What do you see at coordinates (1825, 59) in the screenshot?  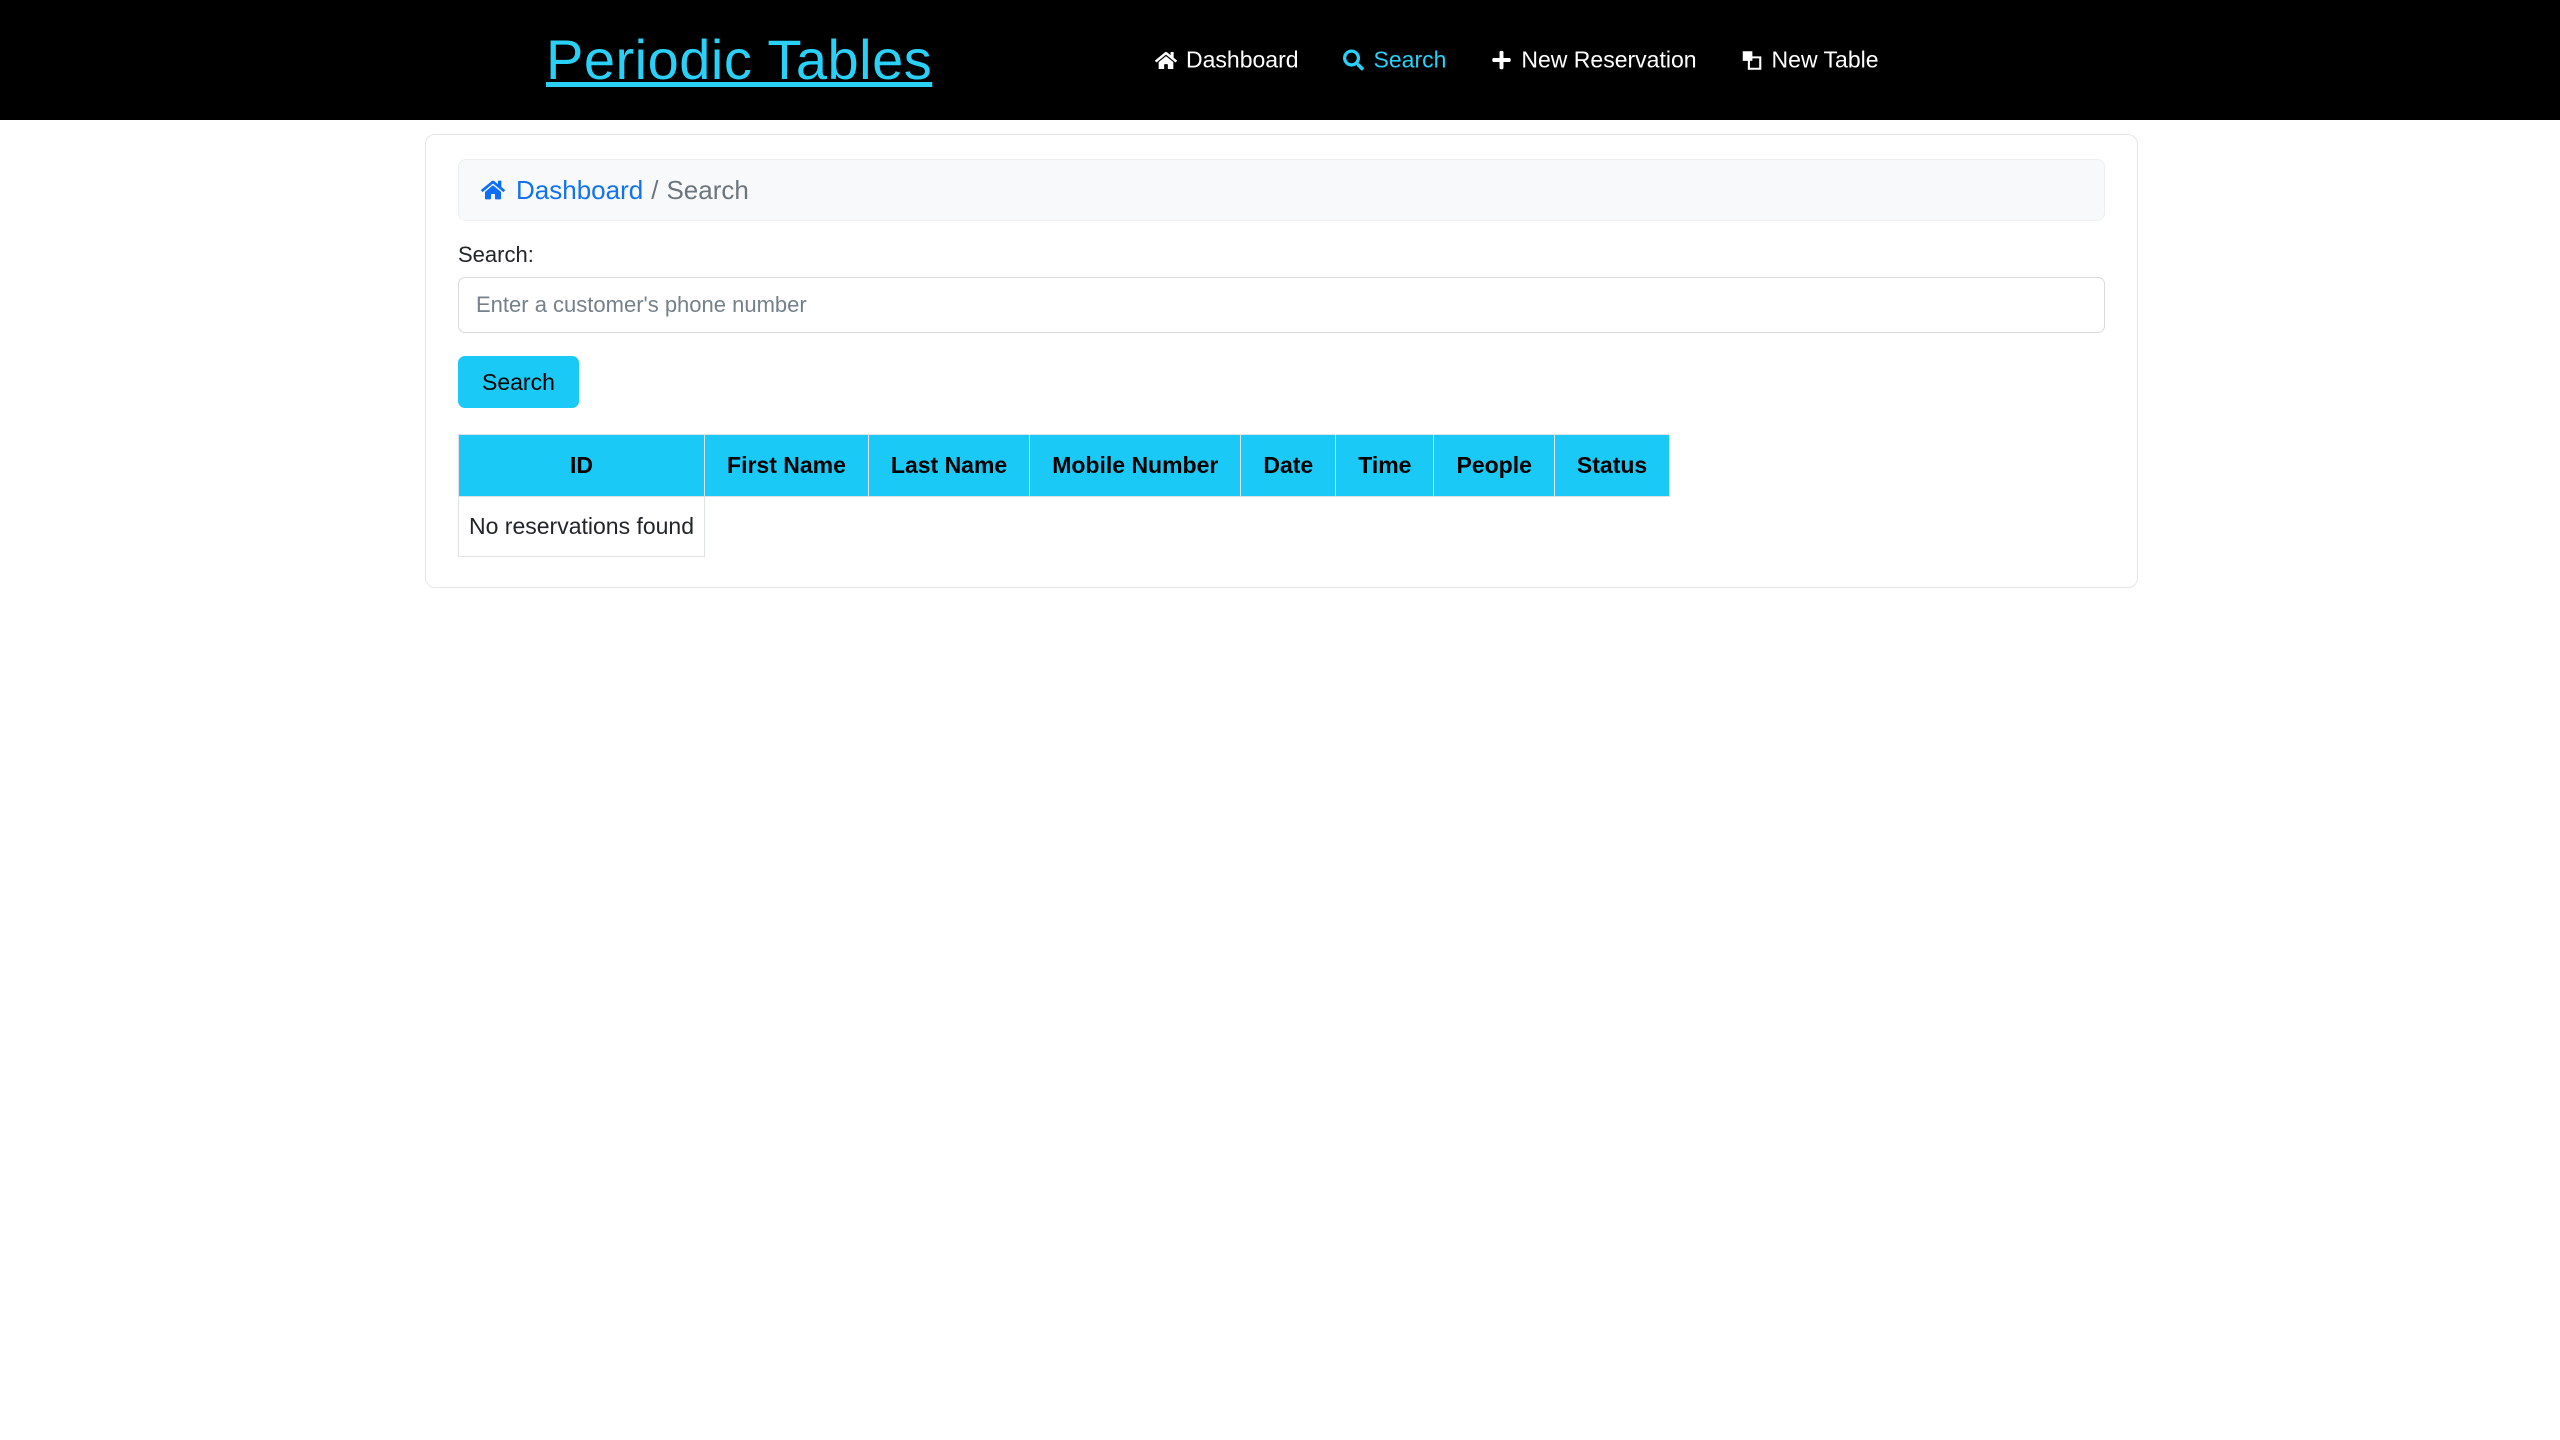 I see `nav-item-label: New Table` at bounding box center [1825, 59].